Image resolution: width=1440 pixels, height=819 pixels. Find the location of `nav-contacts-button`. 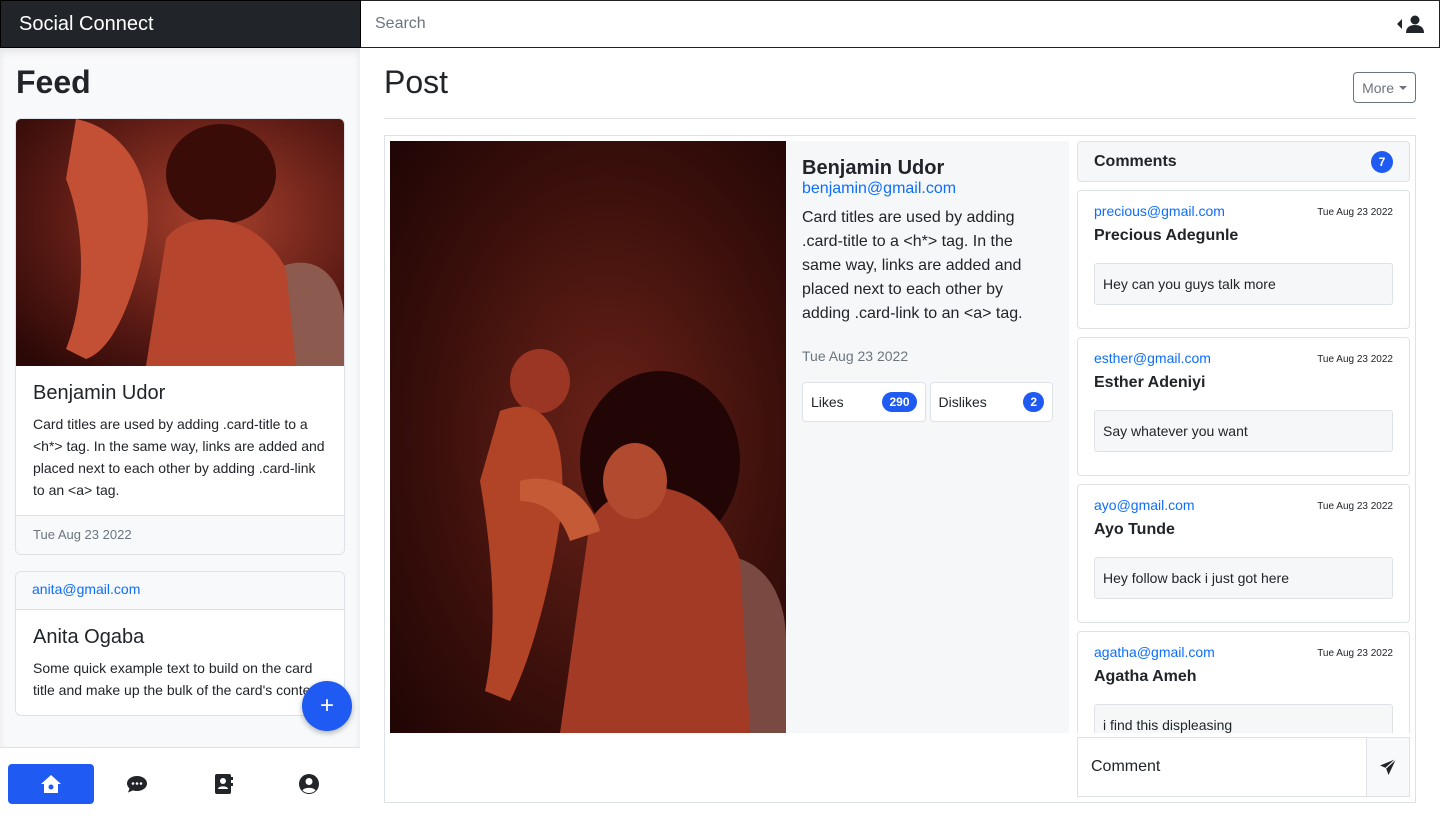

nav-contacts-button is located at coordinates (223, 784).